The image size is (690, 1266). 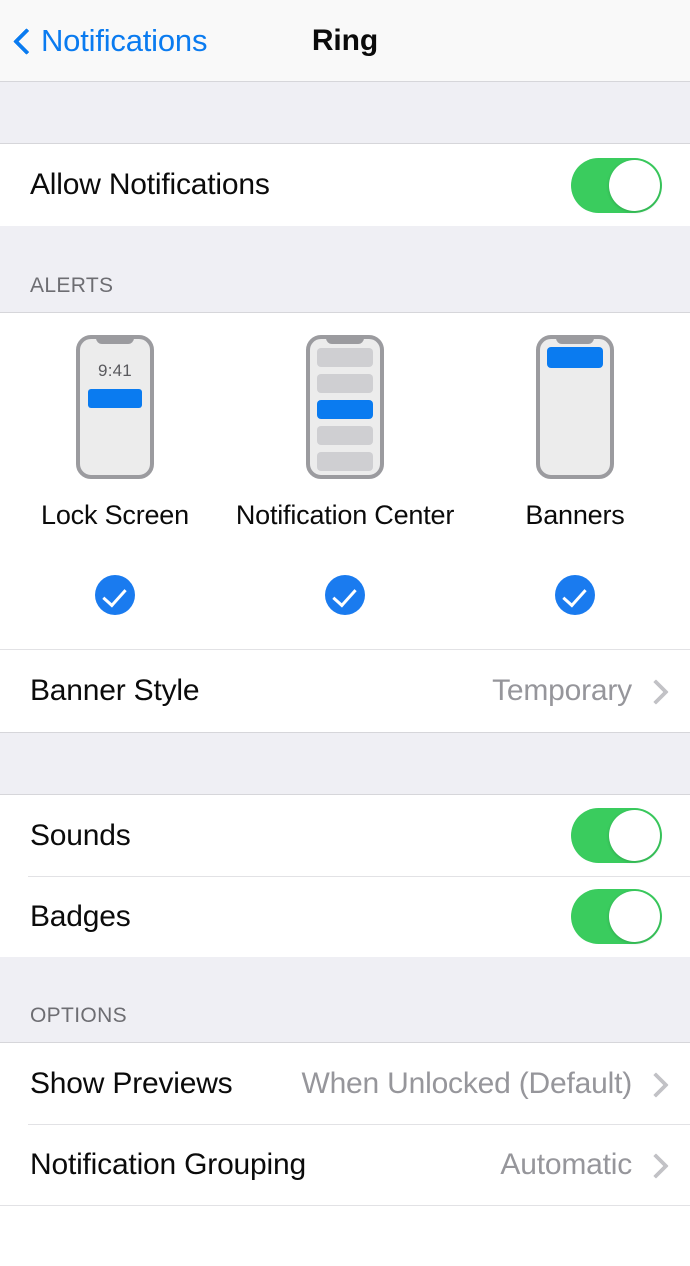 I want to click on notification-grouping-label: Notification Grouping, so click(x=168, y=1164).